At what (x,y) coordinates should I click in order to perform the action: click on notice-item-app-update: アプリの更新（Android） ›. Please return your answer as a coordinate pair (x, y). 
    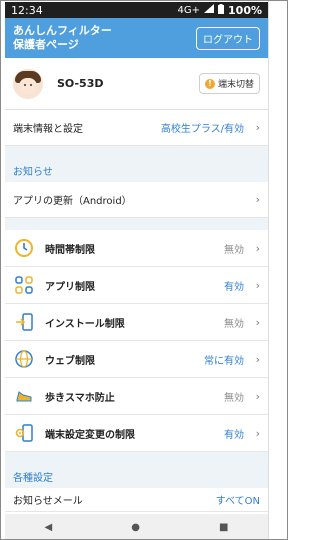
    Looking at the image, I should click on (136, 200).